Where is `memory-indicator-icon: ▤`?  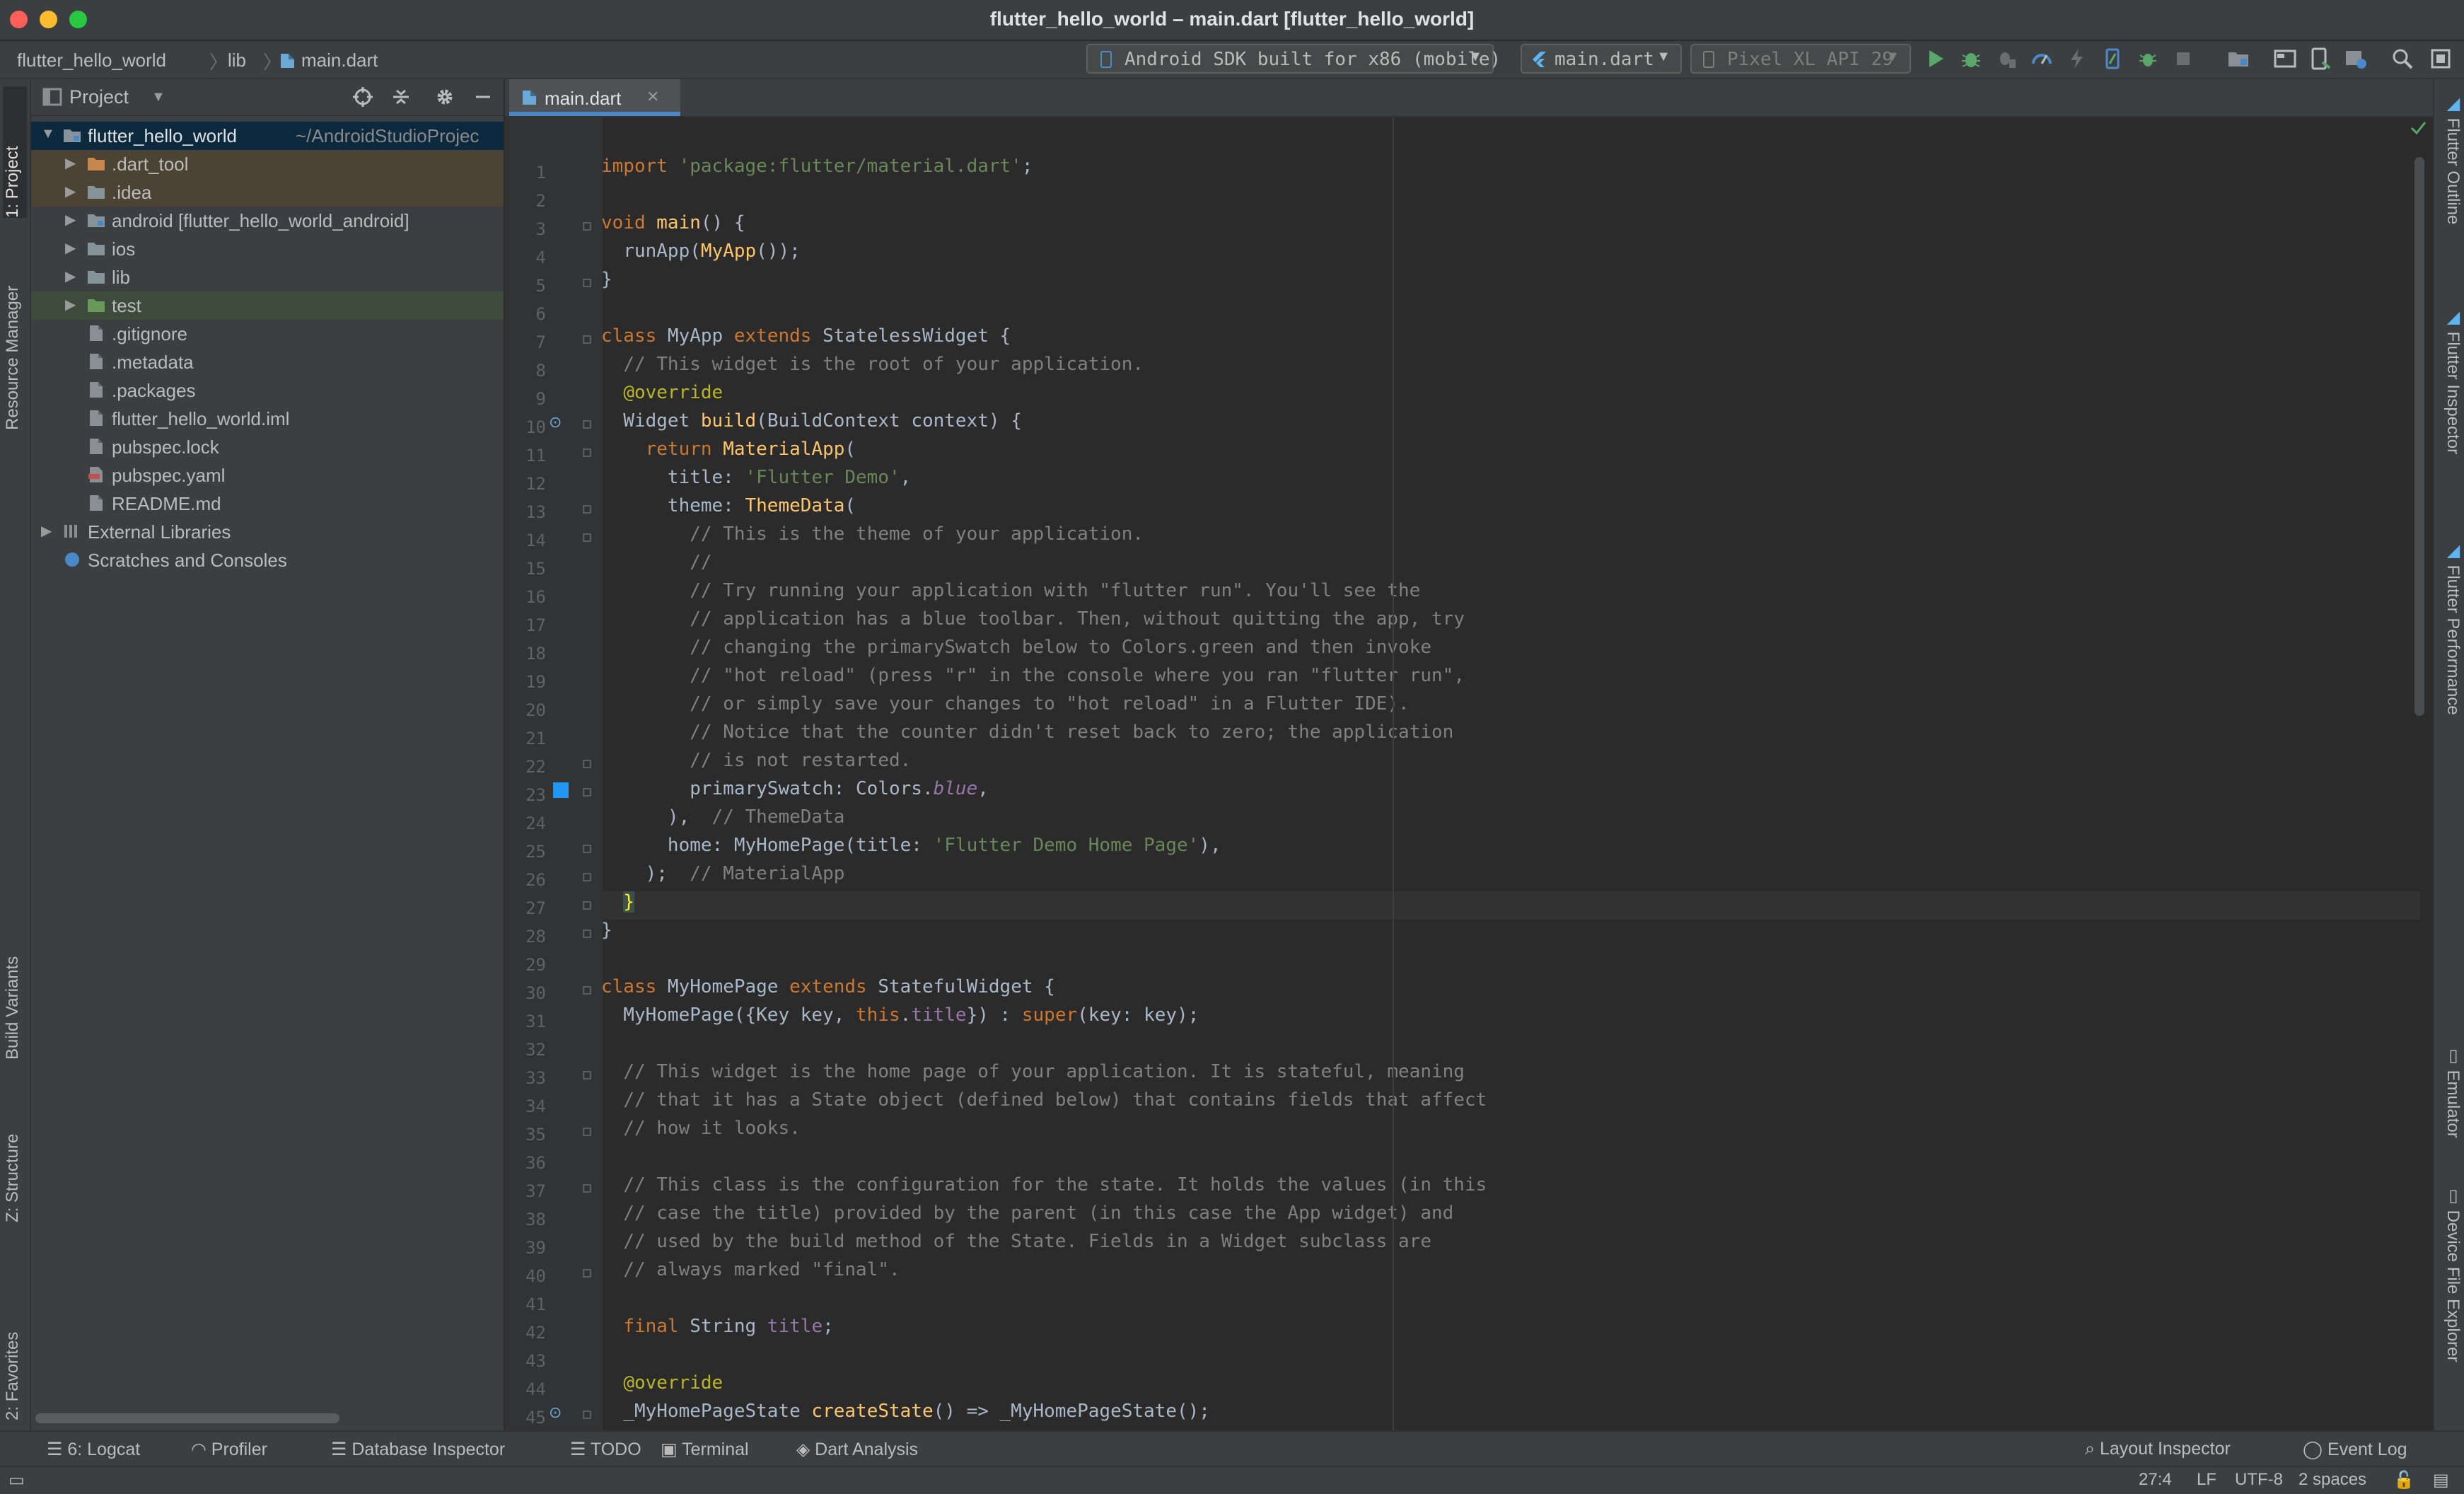
memory-indicator-icon: ▤ is located at coordinates (2441, 1480).